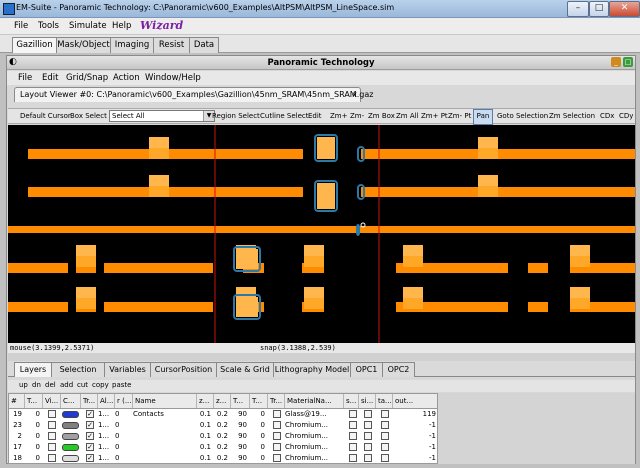 Image resolution: width=640 pixels, height=468 pixels. What do you see at coordinates (126, 78) in the screenshot?
I see `inner-menu-action: Action` at bounding box center [126, 78].